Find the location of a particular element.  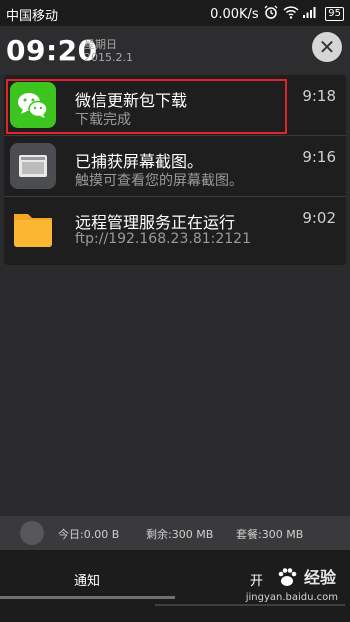

status-bar-right: 0.00K/s 95 is located at coordinates (277, 14).